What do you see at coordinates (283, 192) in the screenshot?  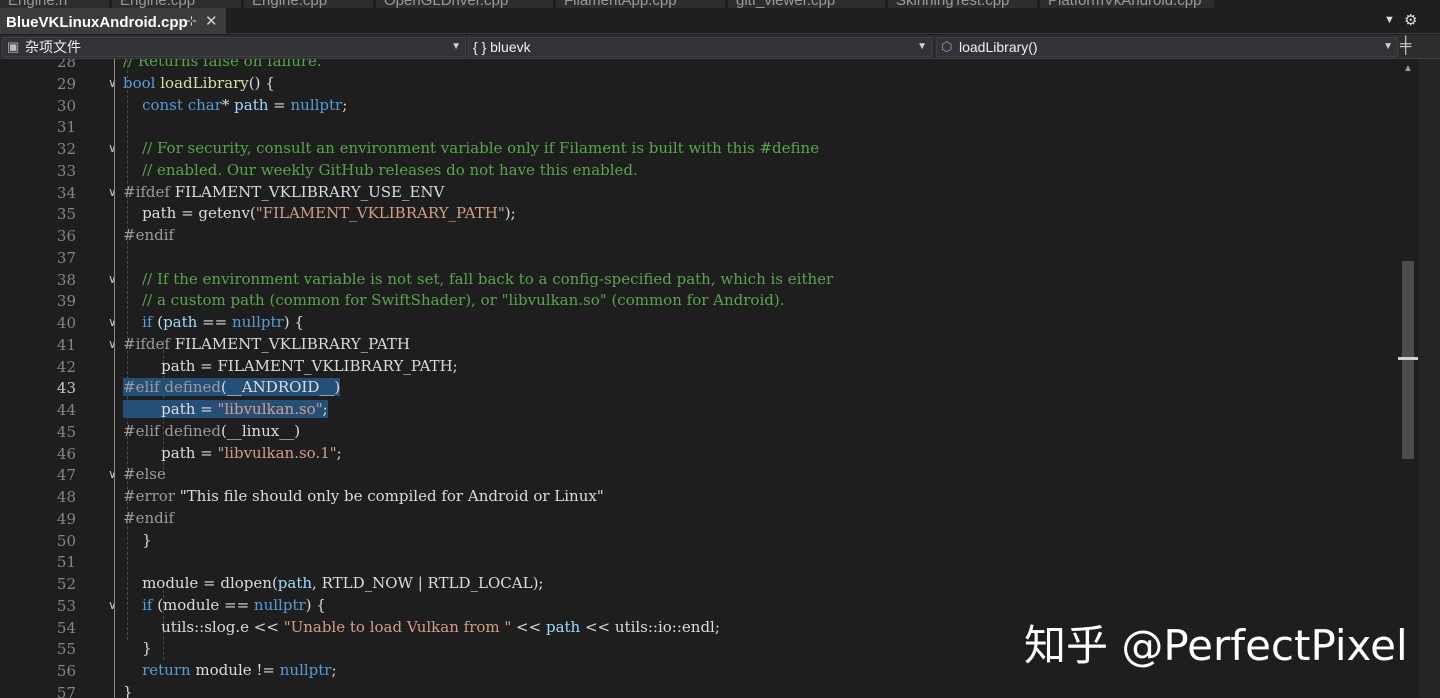 I see `code-line: #ifdef FILAMENT_VKLIBRARY_USE_ENV` at bounding box center [283, 192].